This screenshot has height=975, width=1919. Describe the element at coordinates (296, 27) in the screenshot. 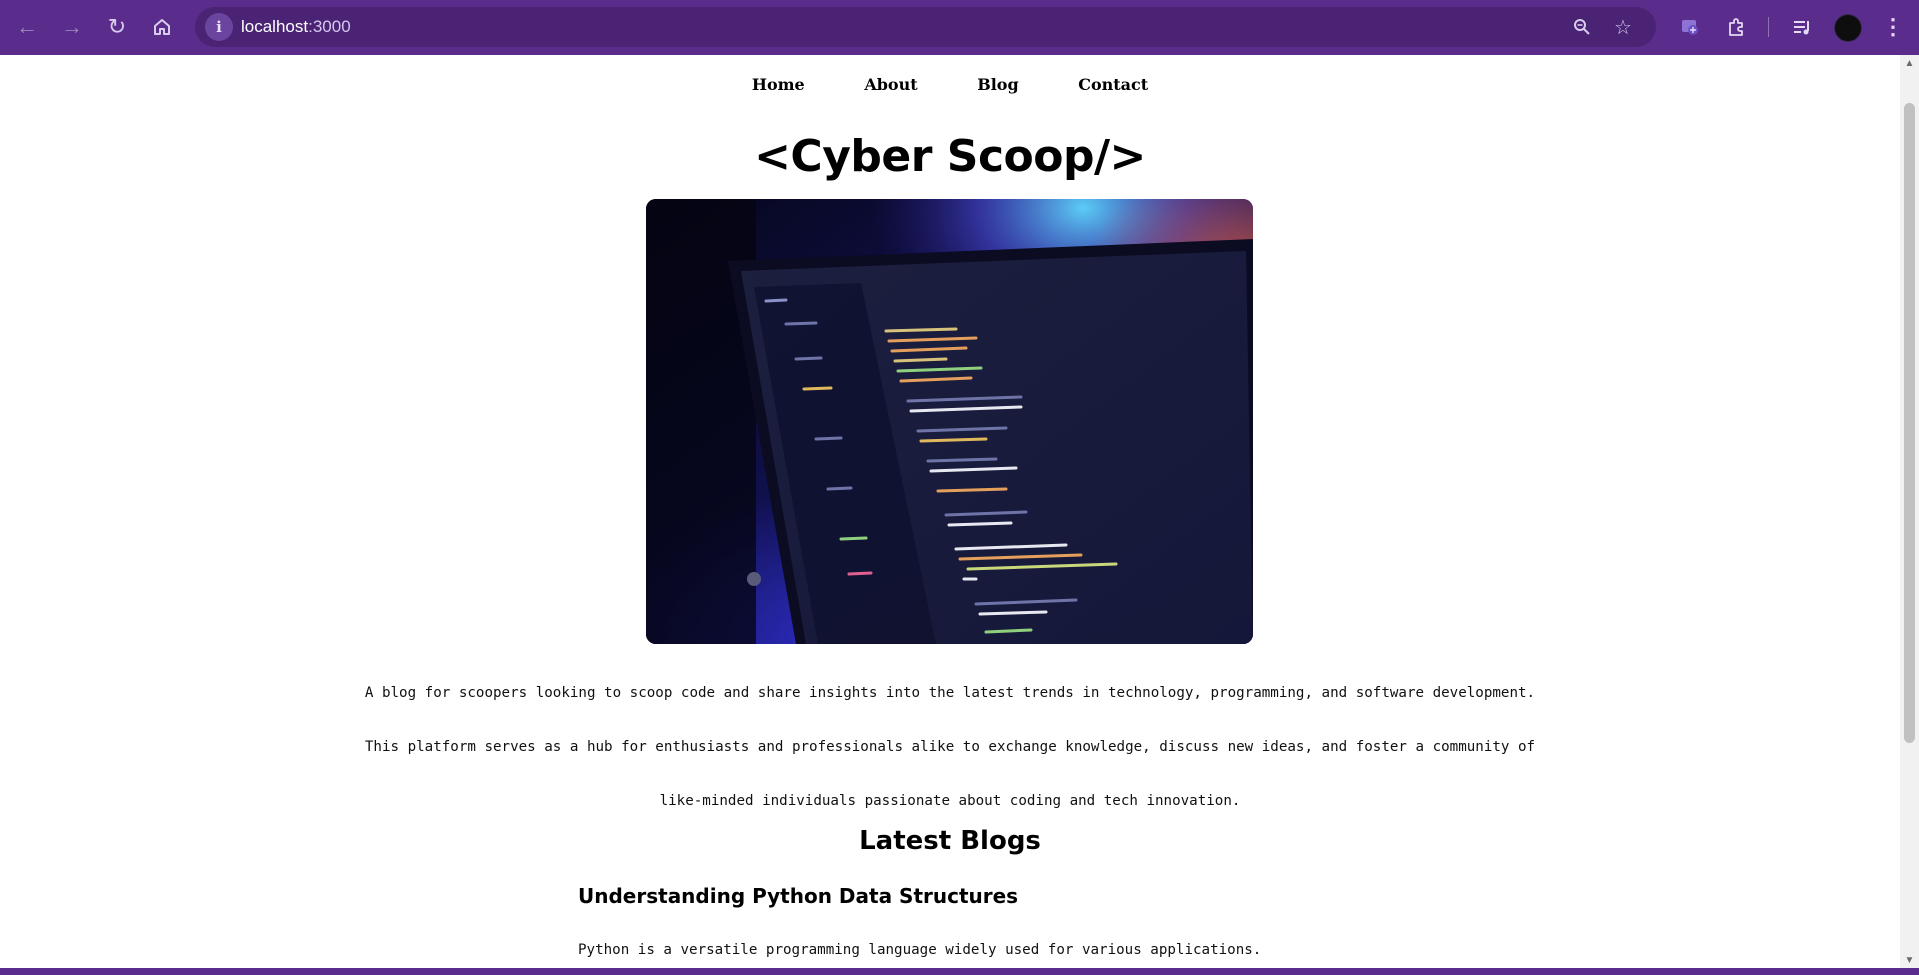

I see `url-text: localhost:3000` at that location.